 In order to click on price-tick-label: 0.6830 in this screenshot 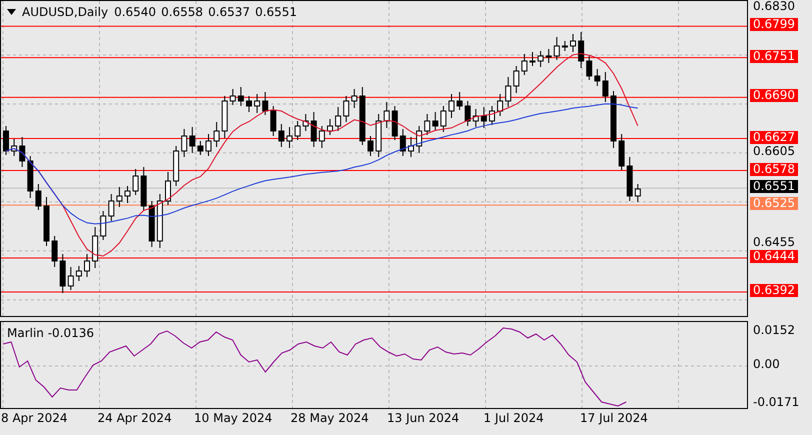, I will do `click(774, 6)`.